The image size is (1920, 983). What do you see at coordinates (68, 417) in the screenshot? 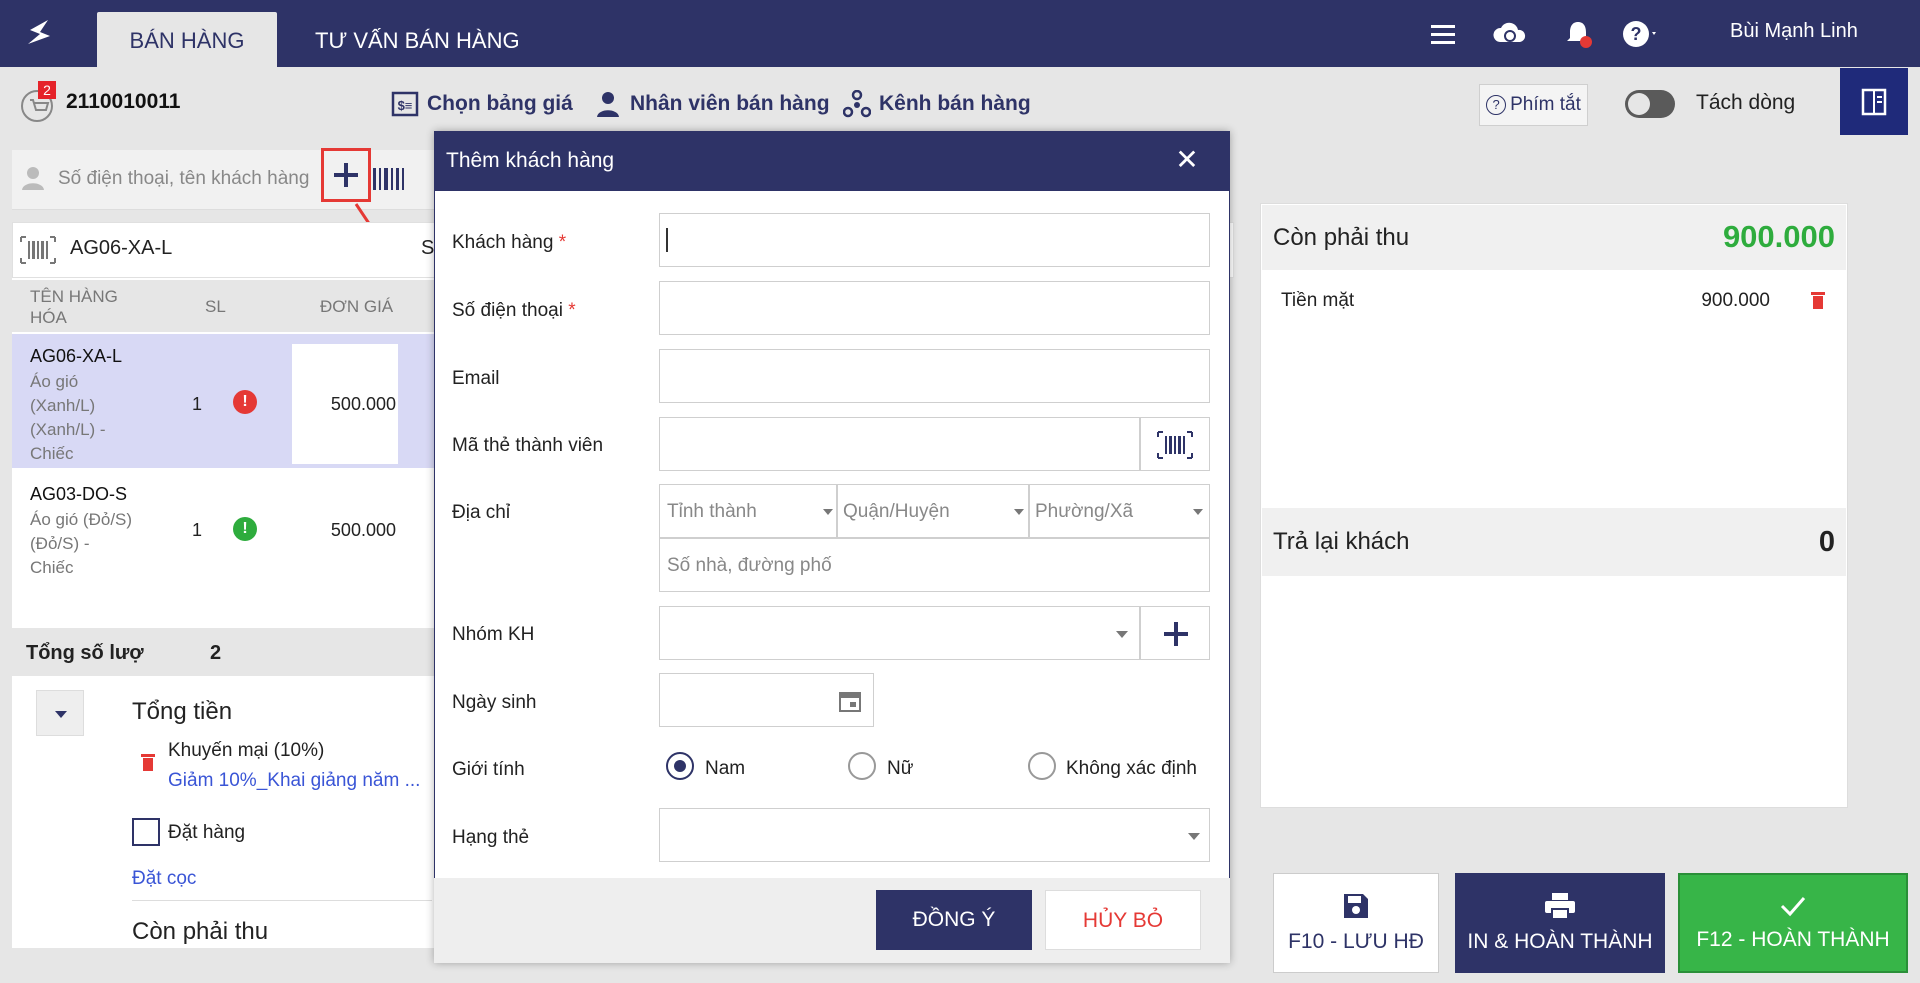
I see `product-desc: Áo gió (Xanh/L) (Xanh/L) - Chiếc` at bounding box center [68, 417].